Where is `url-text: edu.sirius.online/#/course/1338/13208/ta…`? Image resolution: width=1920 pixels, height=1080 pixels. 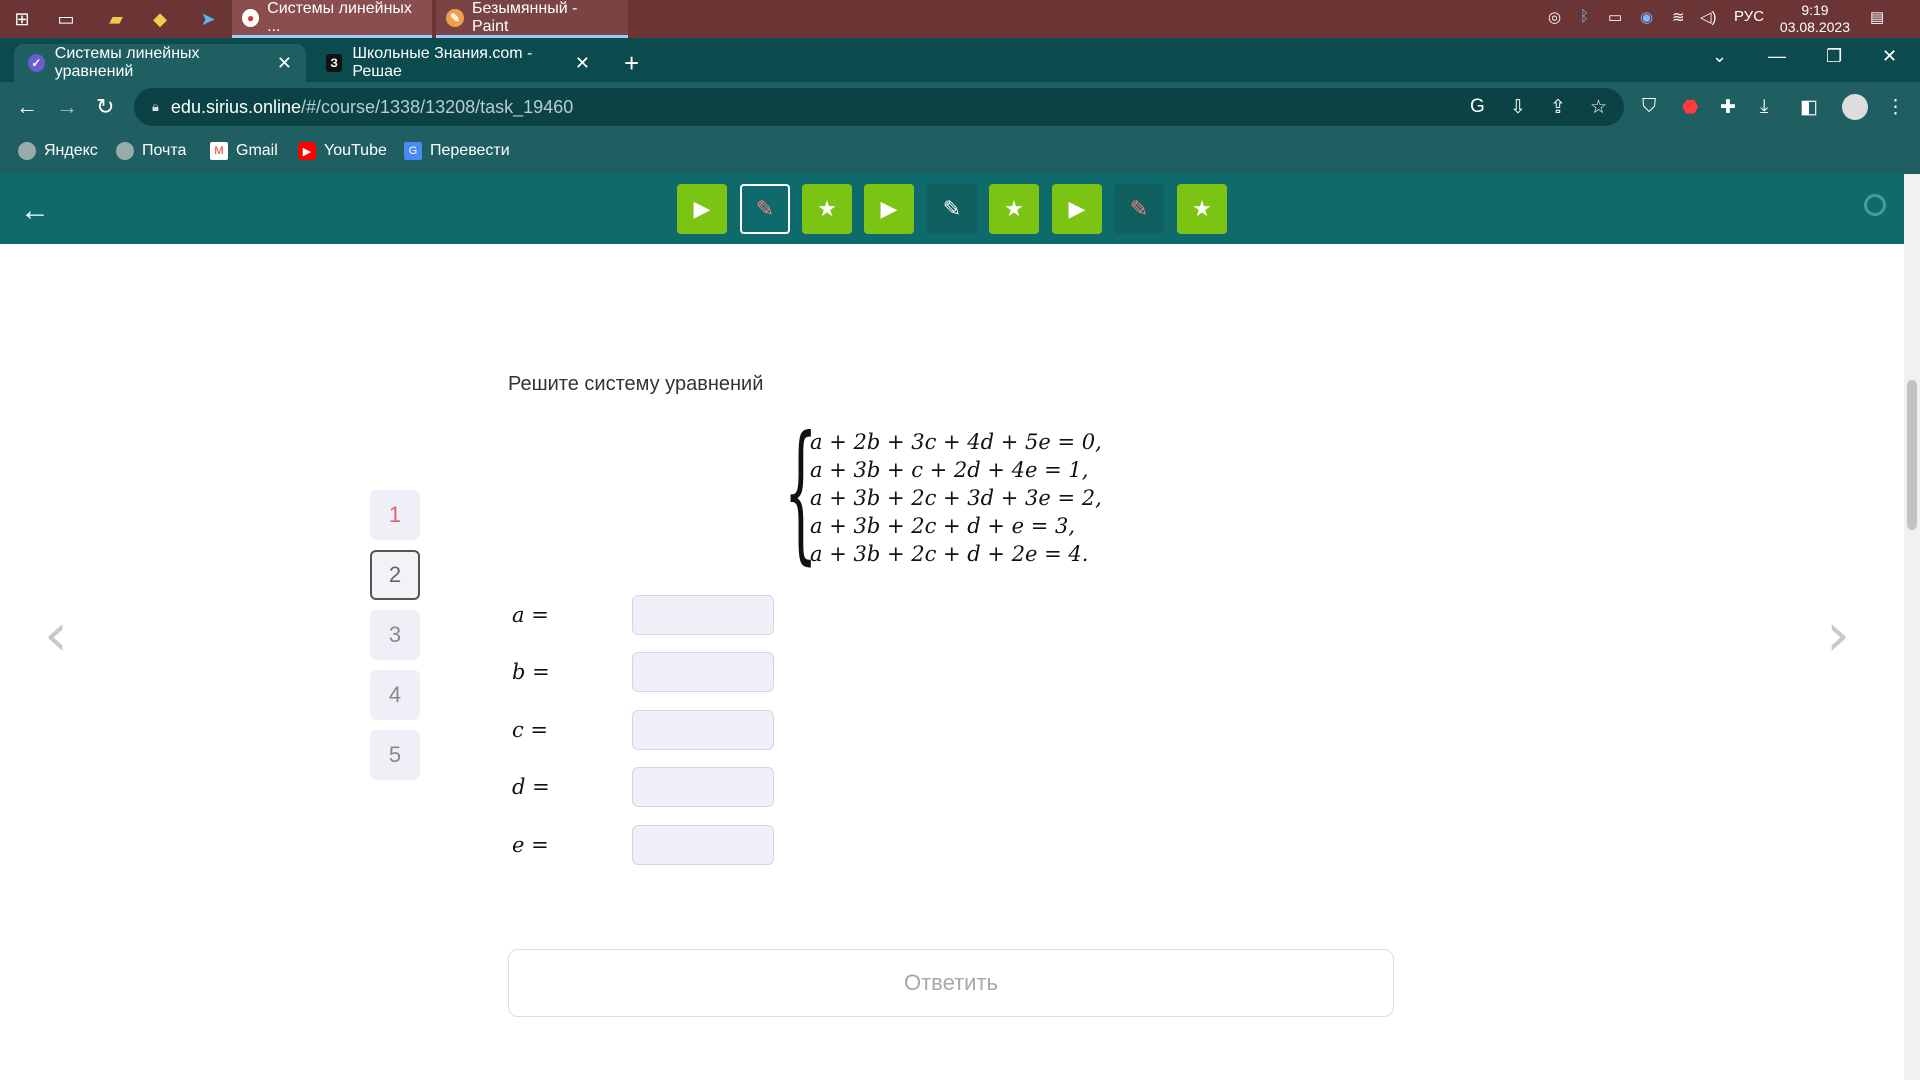
url-text: edu.sirius.online/#/course/1338/13208/ta… is located at coordinates (372, 107).